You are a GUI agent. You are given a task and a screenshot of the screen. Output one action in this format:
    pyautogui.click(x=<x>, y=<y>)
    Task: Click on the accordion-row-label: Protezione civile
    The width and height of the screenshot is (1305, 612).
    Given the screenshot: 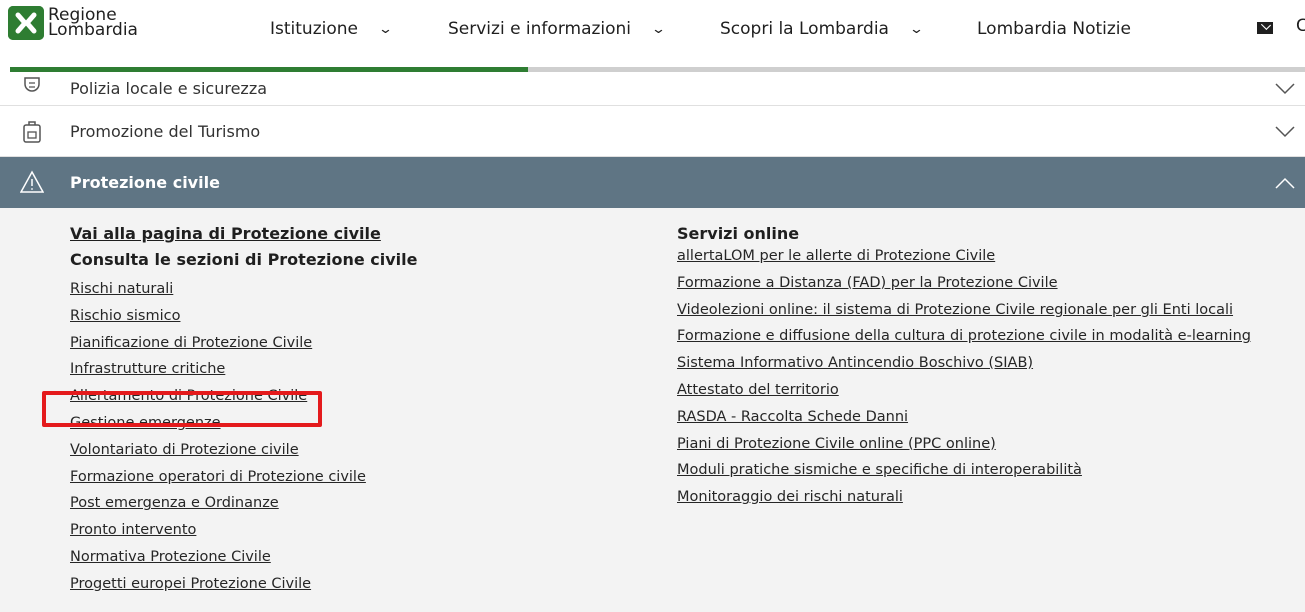 What is the action you would take?
    pyautogui.click(x=145, y=182)
    